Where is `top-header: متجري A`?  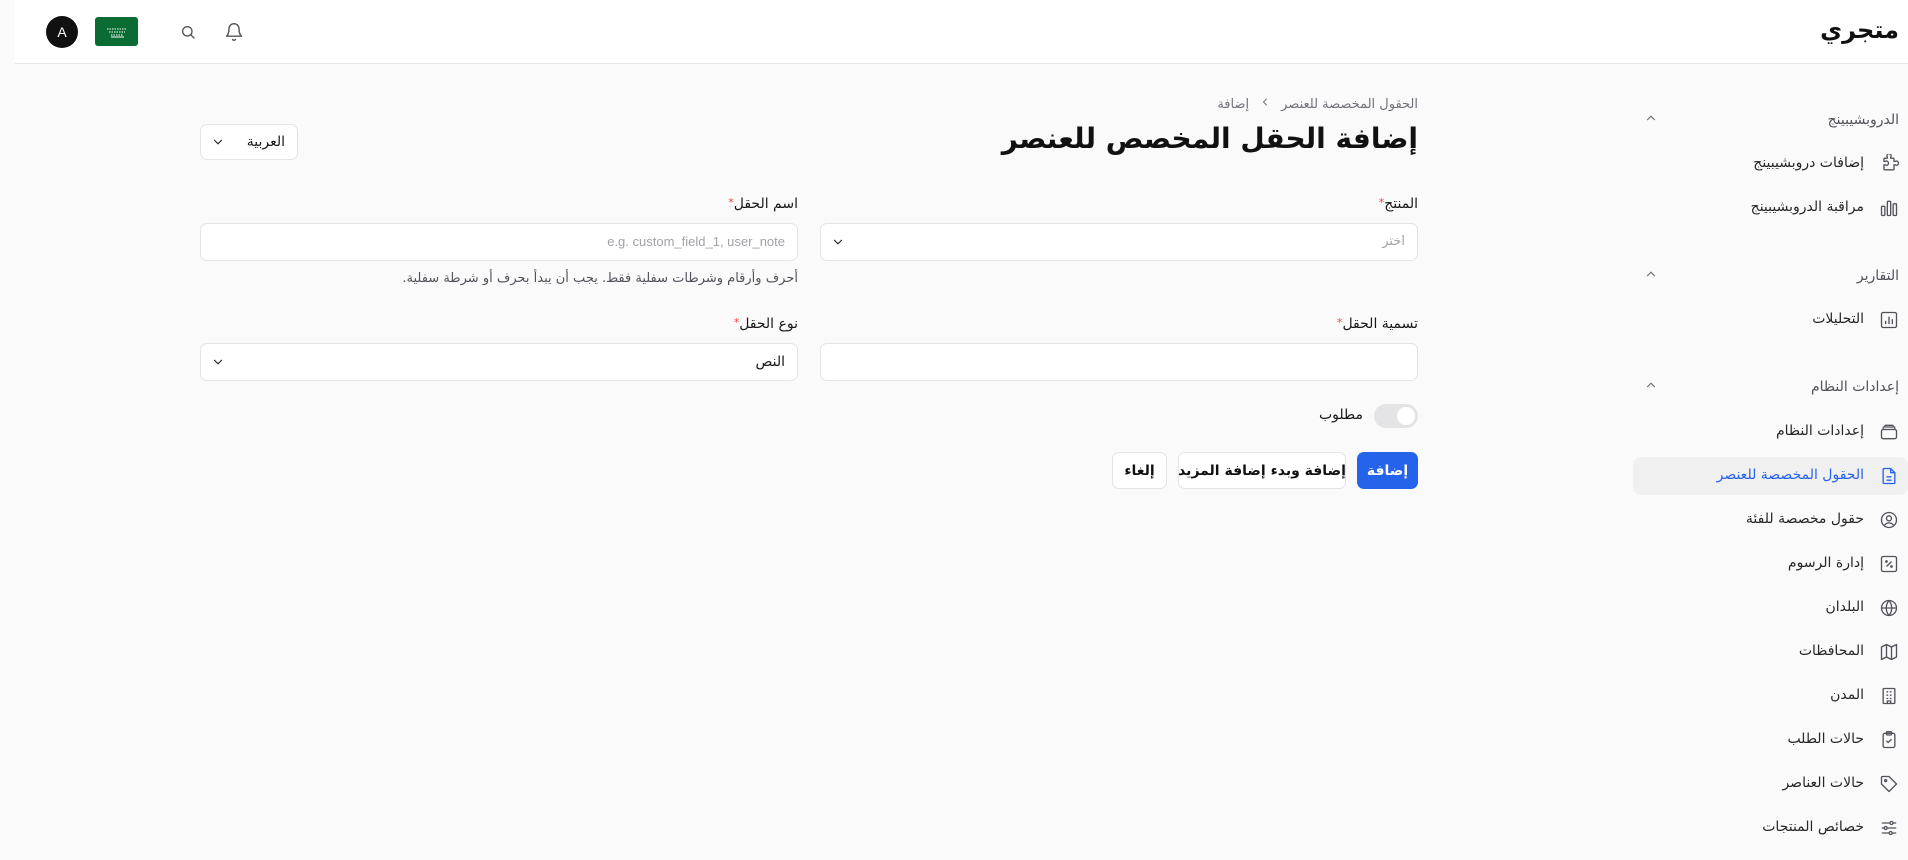 top-header: متجري A is located at coordinates (961, 32).